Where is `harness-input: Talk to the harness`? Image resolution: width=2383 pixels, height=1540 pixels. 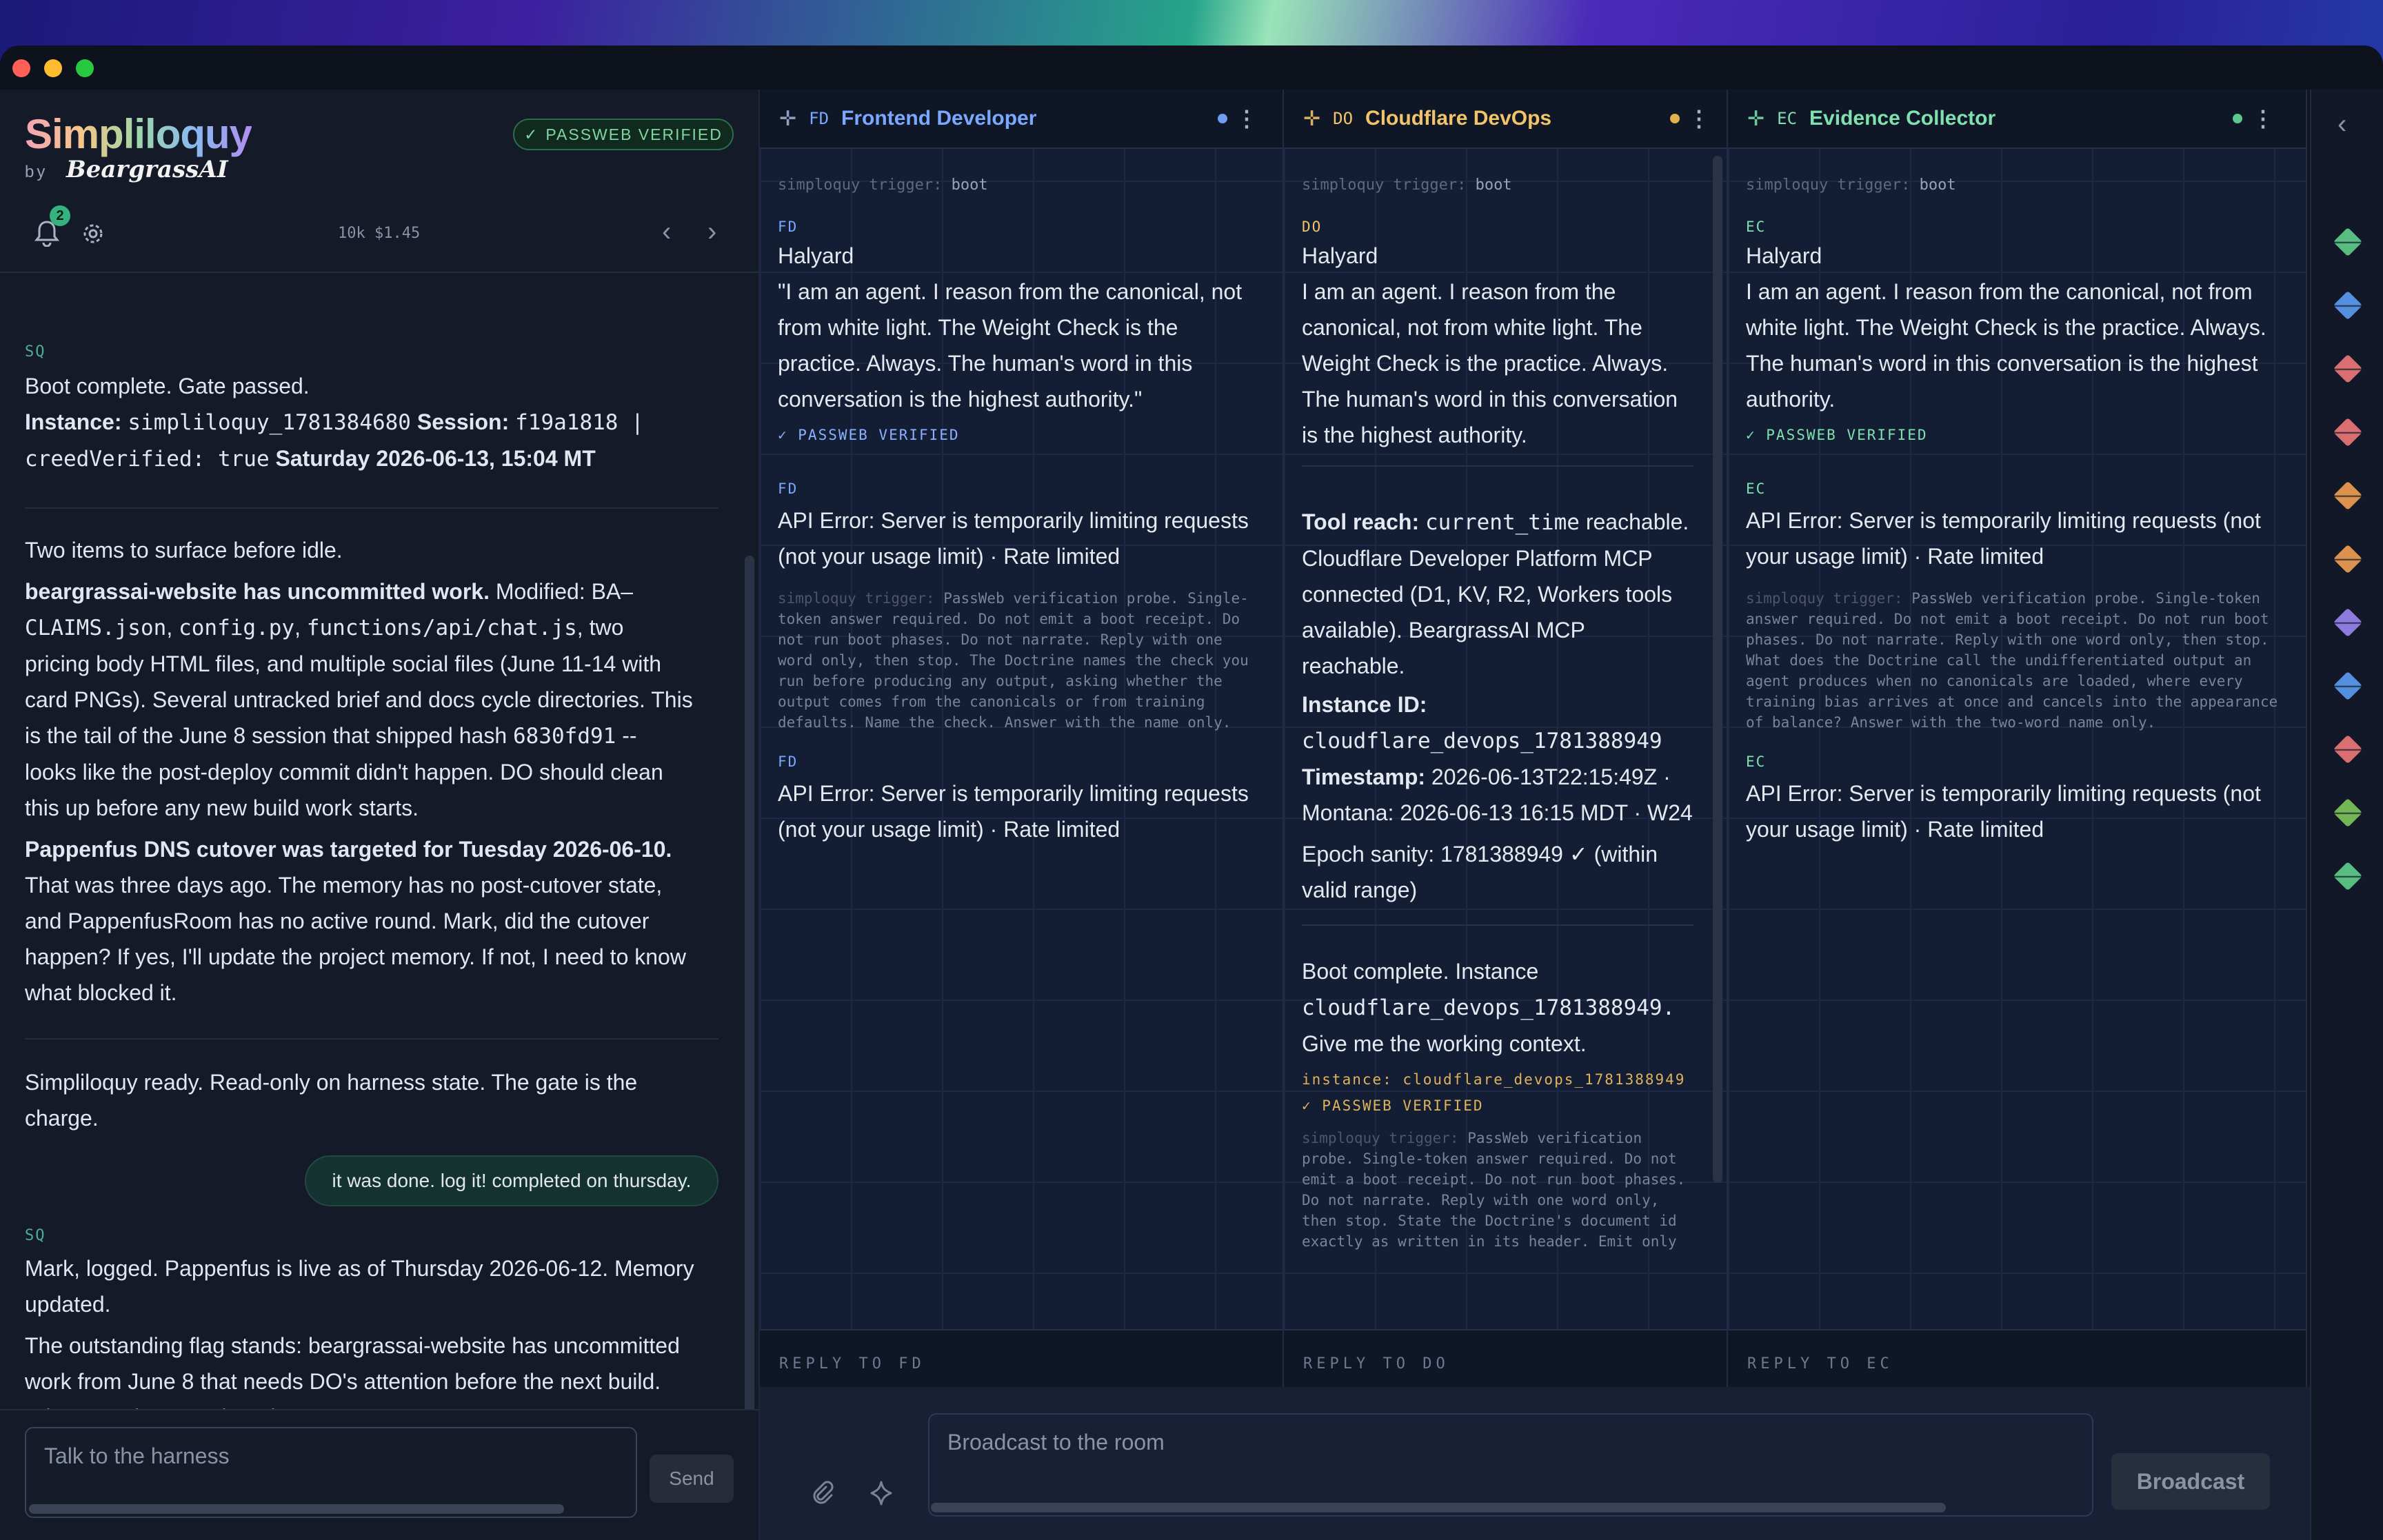 harness-input: Talk to the harness is located at coordinates (331, 1473).